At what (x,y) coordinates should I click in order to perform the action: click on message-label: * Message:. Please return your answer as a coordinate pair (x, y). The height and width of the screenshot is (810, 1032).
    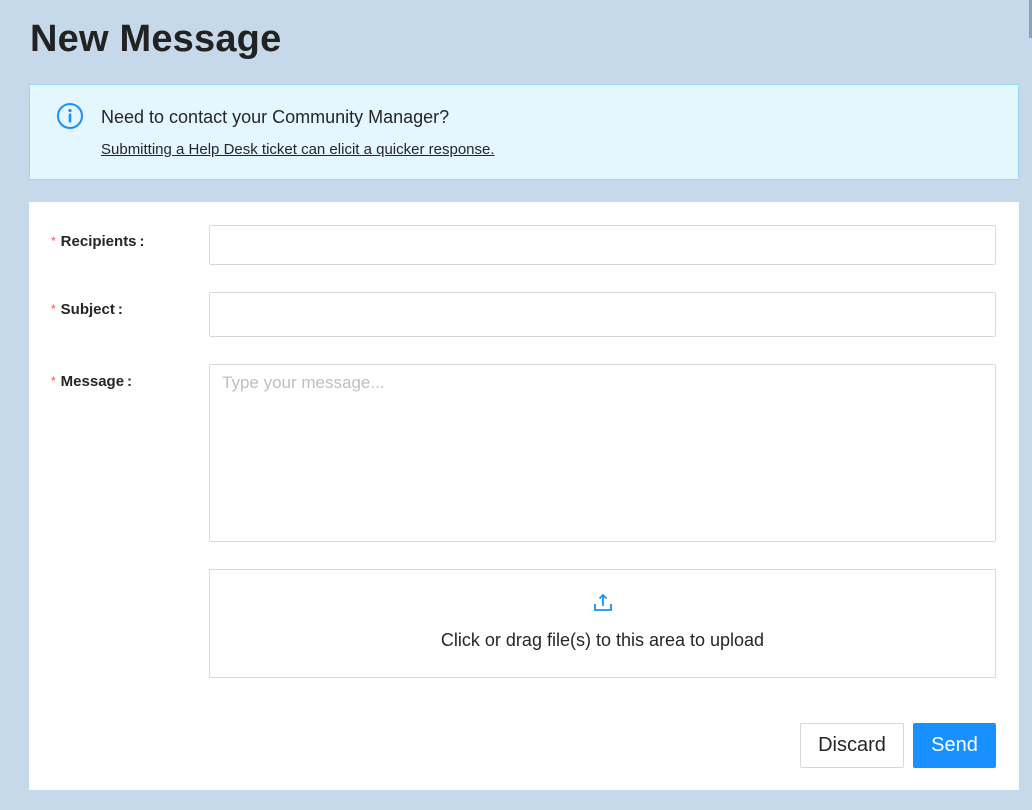
    Looking at the image, I should click on (92, 381).